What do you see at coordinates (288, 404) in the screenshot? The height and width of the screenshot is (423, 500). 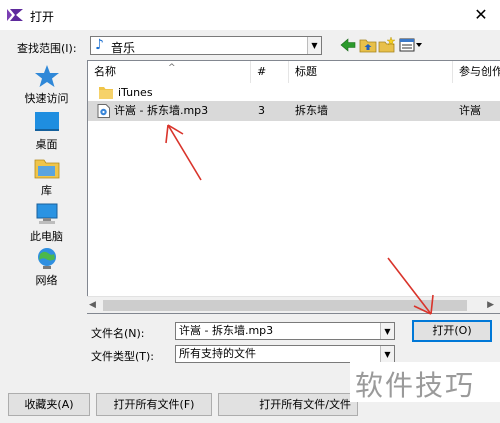 I see `open-all-folders-button: 打开所有文件/文件` at bounding box center [288, 404].